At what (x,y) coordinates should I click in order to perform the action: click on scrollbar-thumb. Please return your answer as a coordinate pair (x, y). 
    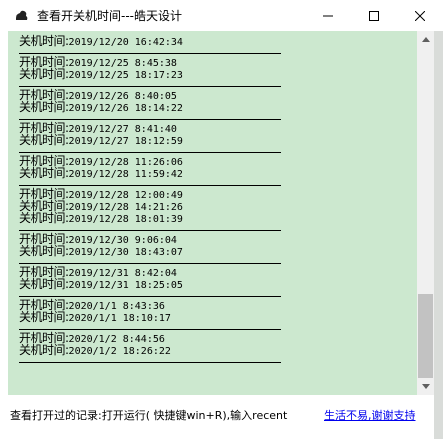
    Looking at the image, I should click on (425, 336).